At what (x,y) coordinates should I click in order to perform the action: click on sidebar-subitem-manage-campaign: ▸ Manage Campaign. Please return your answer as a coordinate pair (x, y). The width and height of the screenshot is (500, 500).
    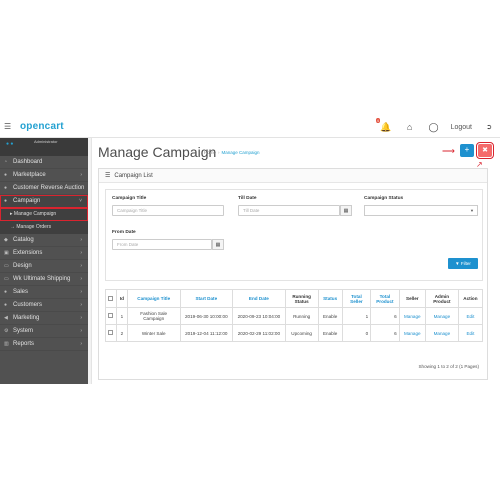
    Looking at the image, I should click on (44, 214).